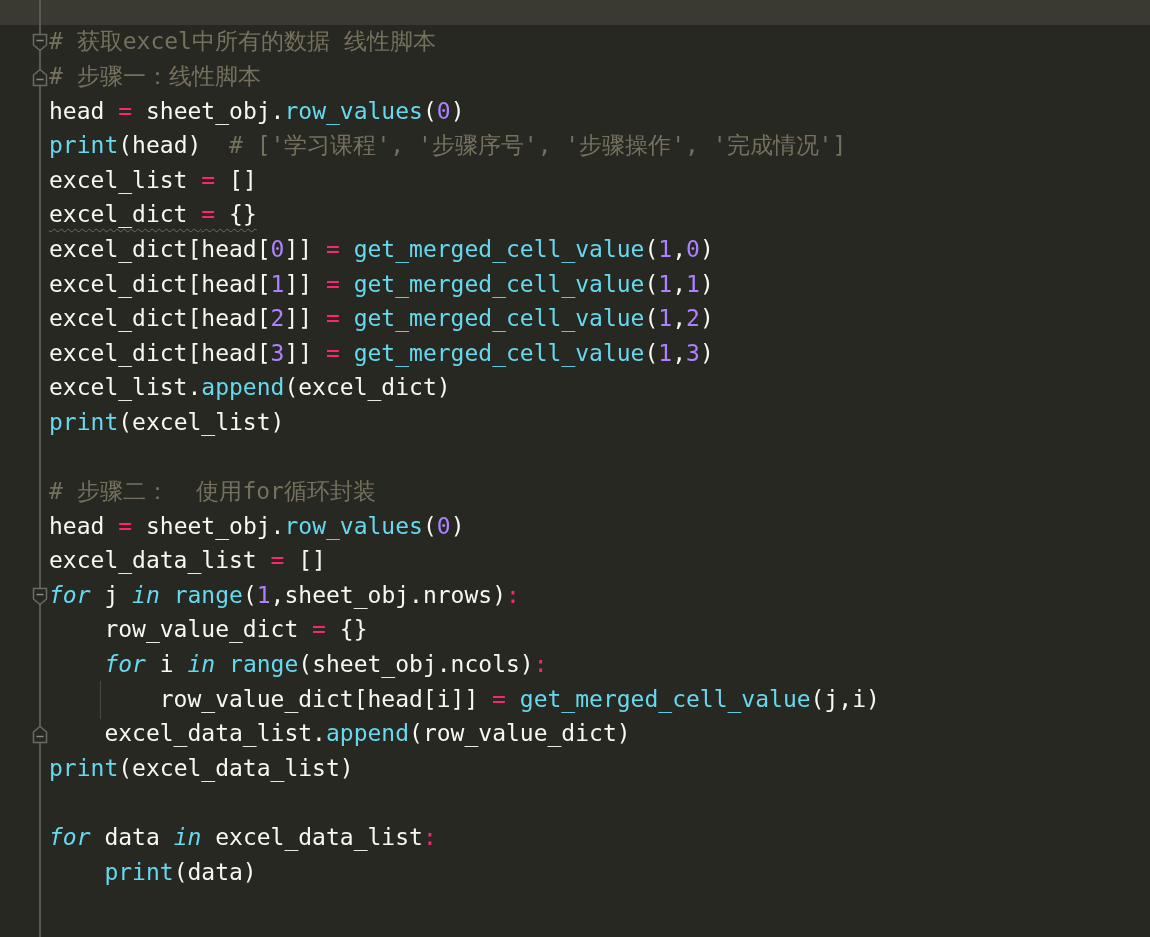 This screenshot has width=1150, height=937. Describe the element at coordinates (235, 630) in the screenshot. I see `code-line: row_value_dict = {}` at that location.